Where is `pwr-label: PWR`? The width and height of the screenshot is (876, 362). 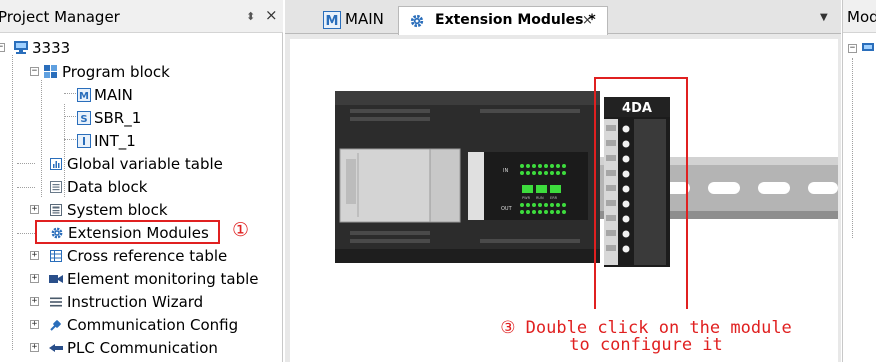 pwr-label: PWR is located at coordinates (526, 198).